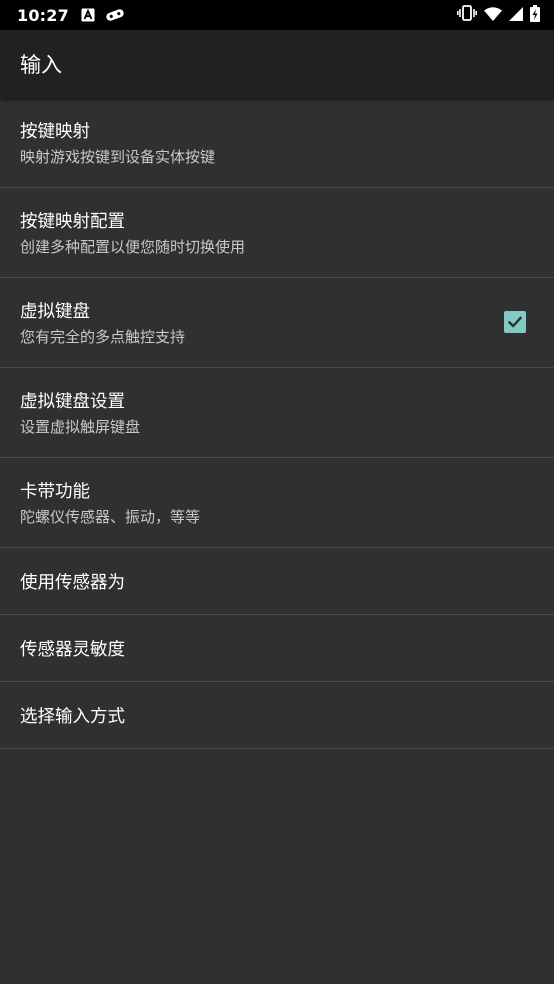 This screenshot has width=554, height=984. What do you see at coordinates (277, 233) in the screenshot?
I see `setting-key-mapping-config: 按键映射配置 创建多种配置以便您随时切换使用` at bounding box center [277, 233].